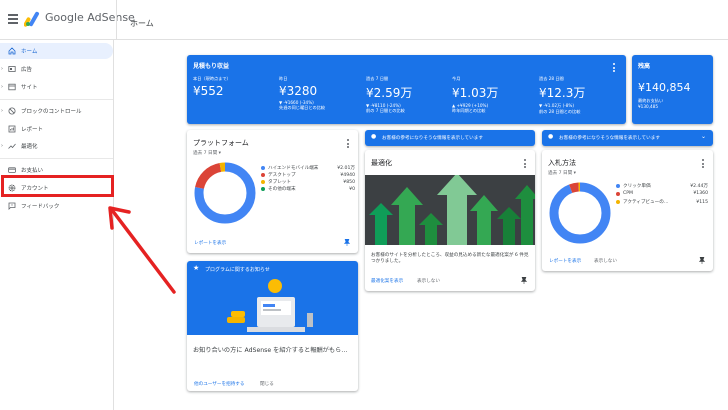 The height and width of the screenshot is (410, 728). Describe the element at coordinates (56, 146) in the screenshot. I see `sidebar-item-optimization: › 最適化` at that location.